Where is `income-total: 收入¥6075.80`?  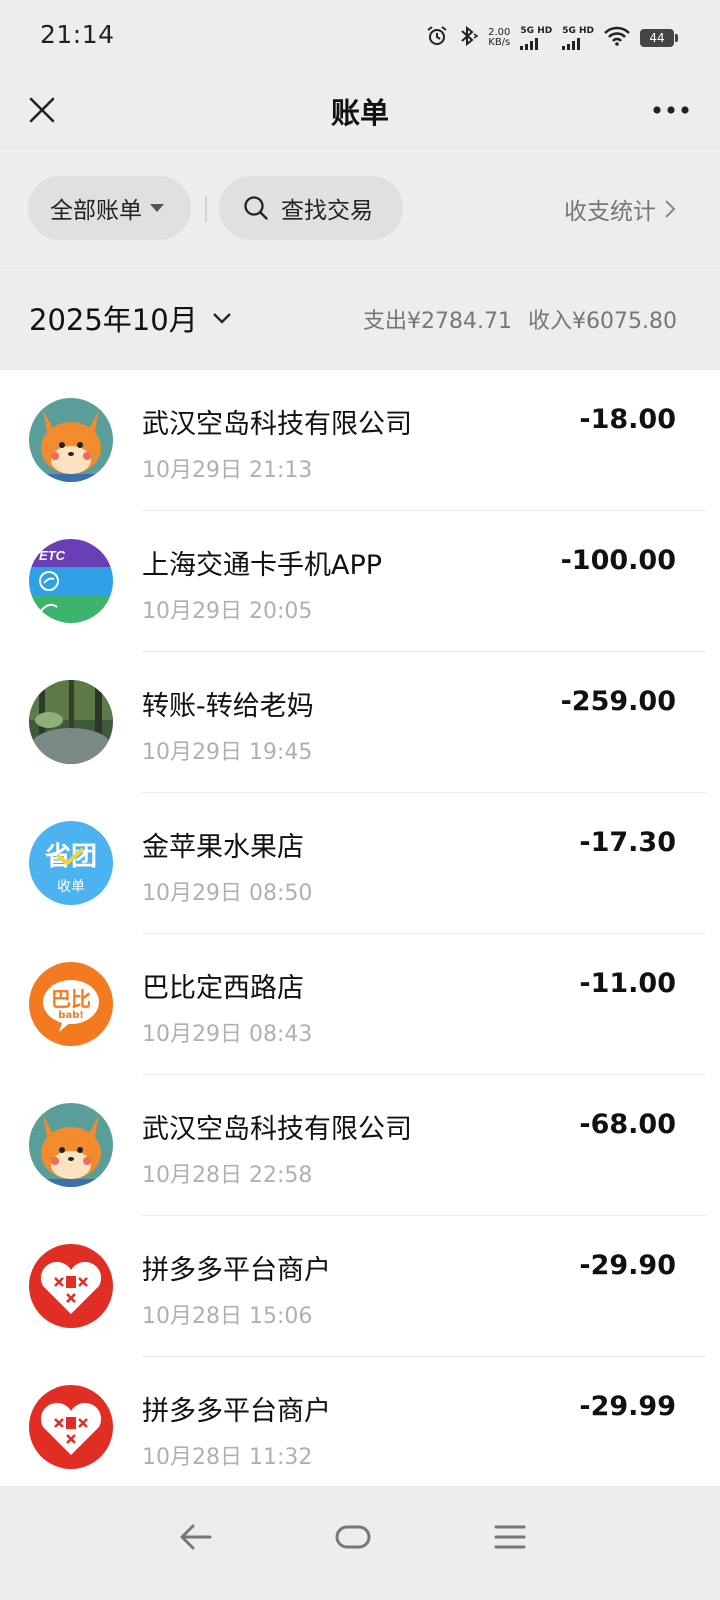 income-total: 收入¥6075.80 is located at coordinates (602, 321).